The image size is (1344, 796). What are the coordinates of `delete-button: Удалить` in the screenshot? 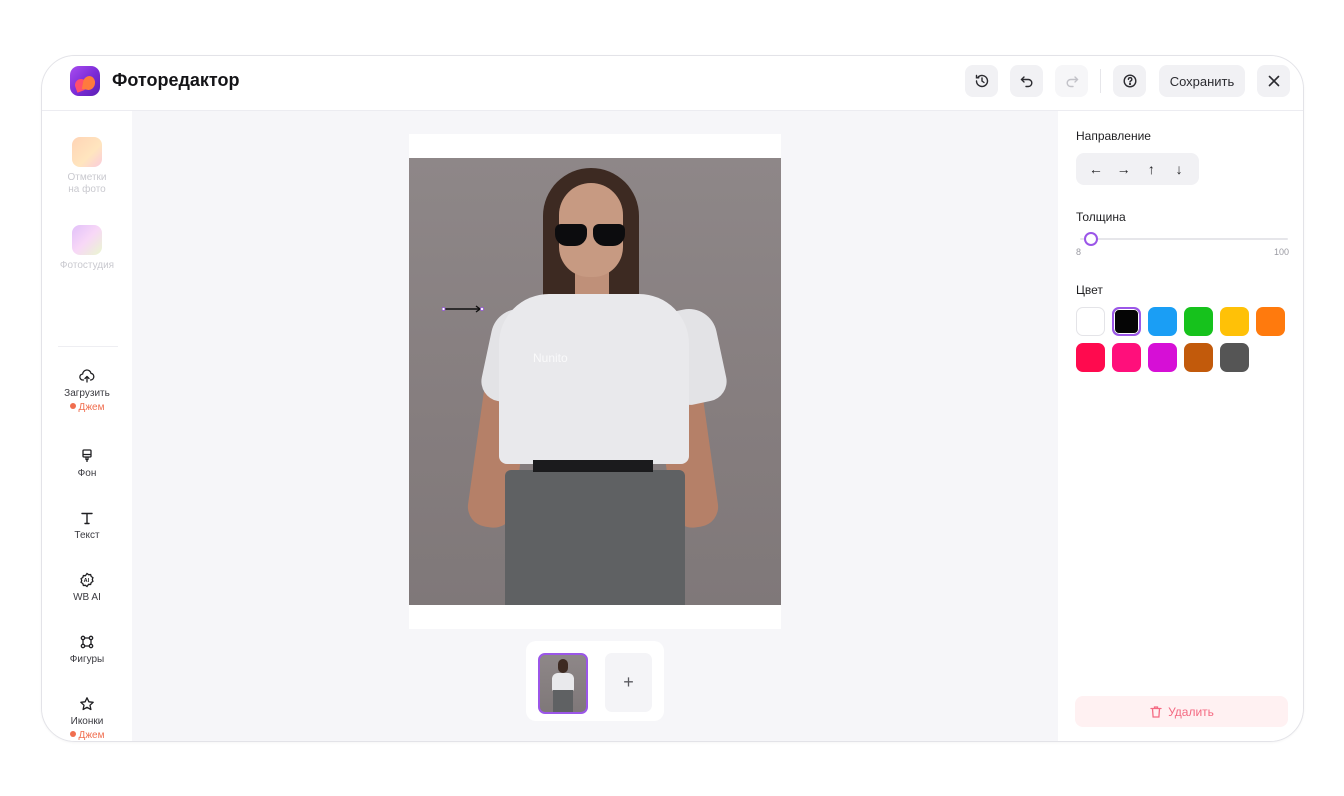 It's located at (1181, 711).